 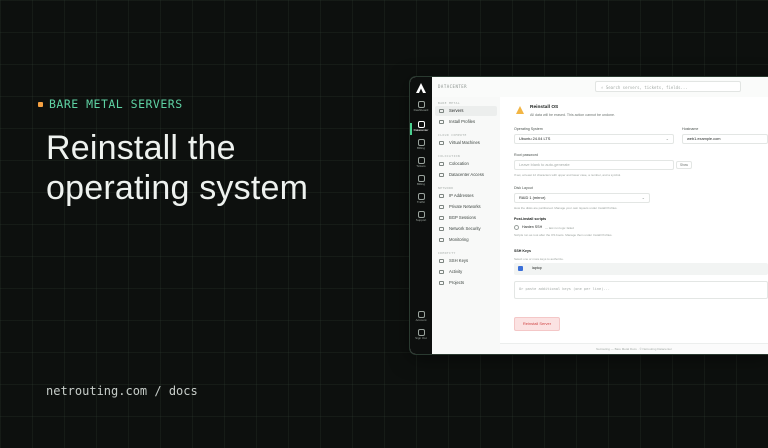 I want to click on rail-traffic: Traffic, so click(x=421, y=199).